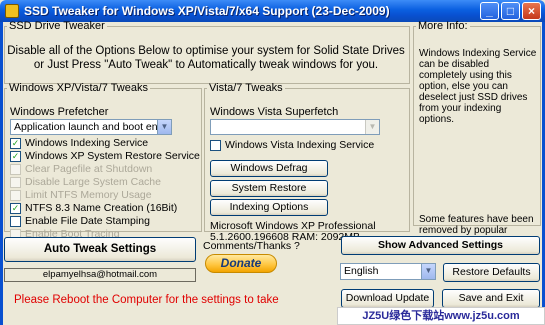  Describe the element at coordinates (295, 127) in the screenshot. I see `superfetch-select: ▼` at that location.